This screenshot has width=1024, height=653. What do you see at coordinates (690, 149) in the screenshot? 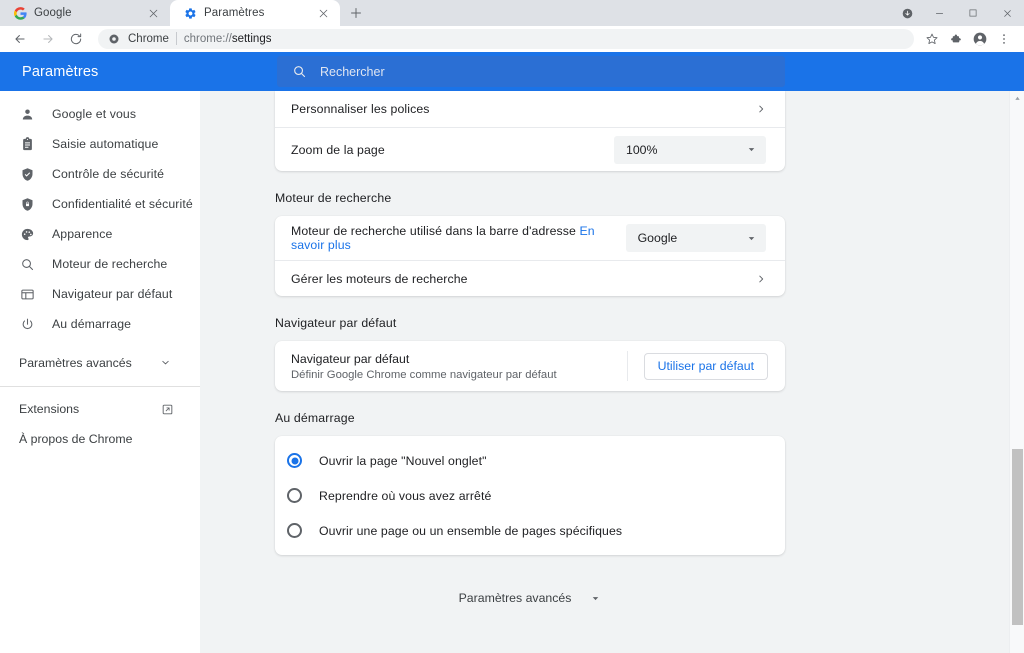
I see `page-zoom-dropdown: 100%` at bounding box center [690, 149].